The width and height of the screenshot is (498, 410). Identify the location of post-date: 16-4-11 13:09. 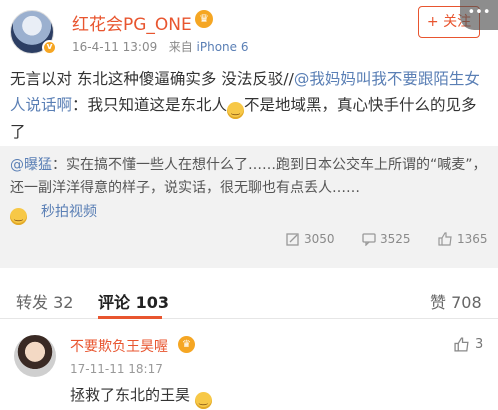
(115, 47).